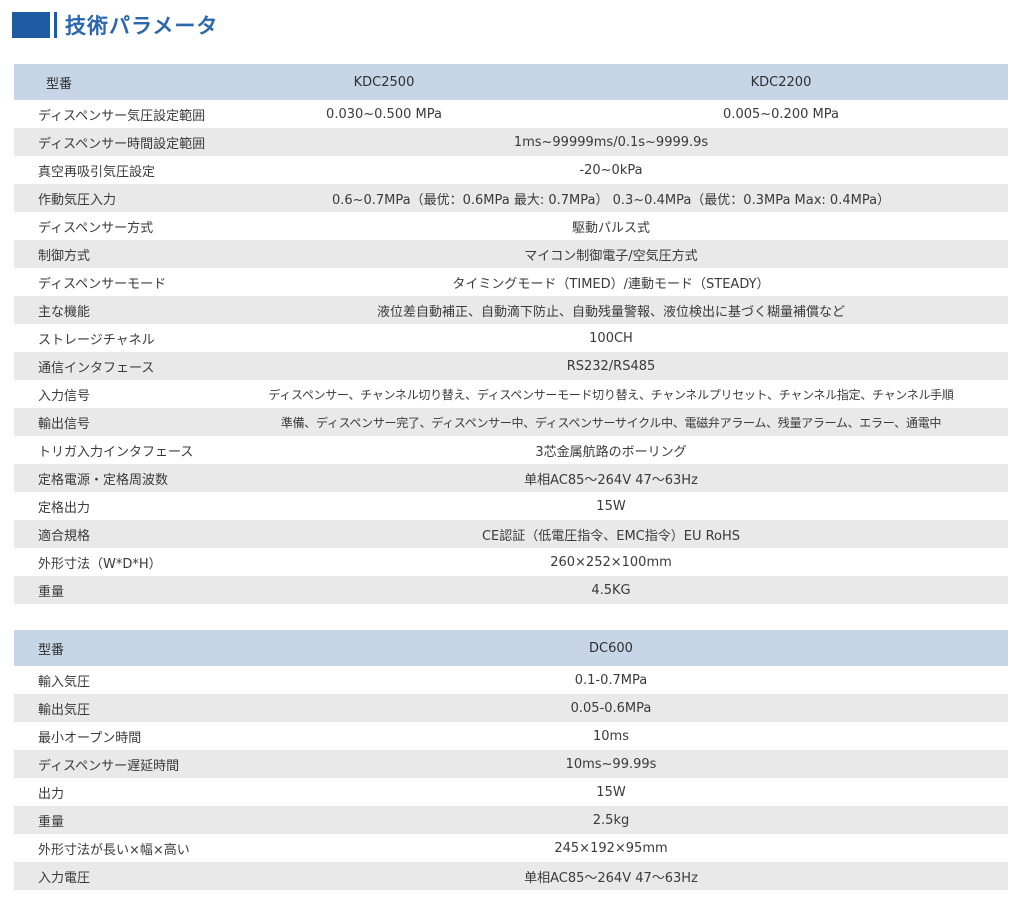  I want to click on table-row: 通信インタフェース RS232/RS485, so click(511, 366).